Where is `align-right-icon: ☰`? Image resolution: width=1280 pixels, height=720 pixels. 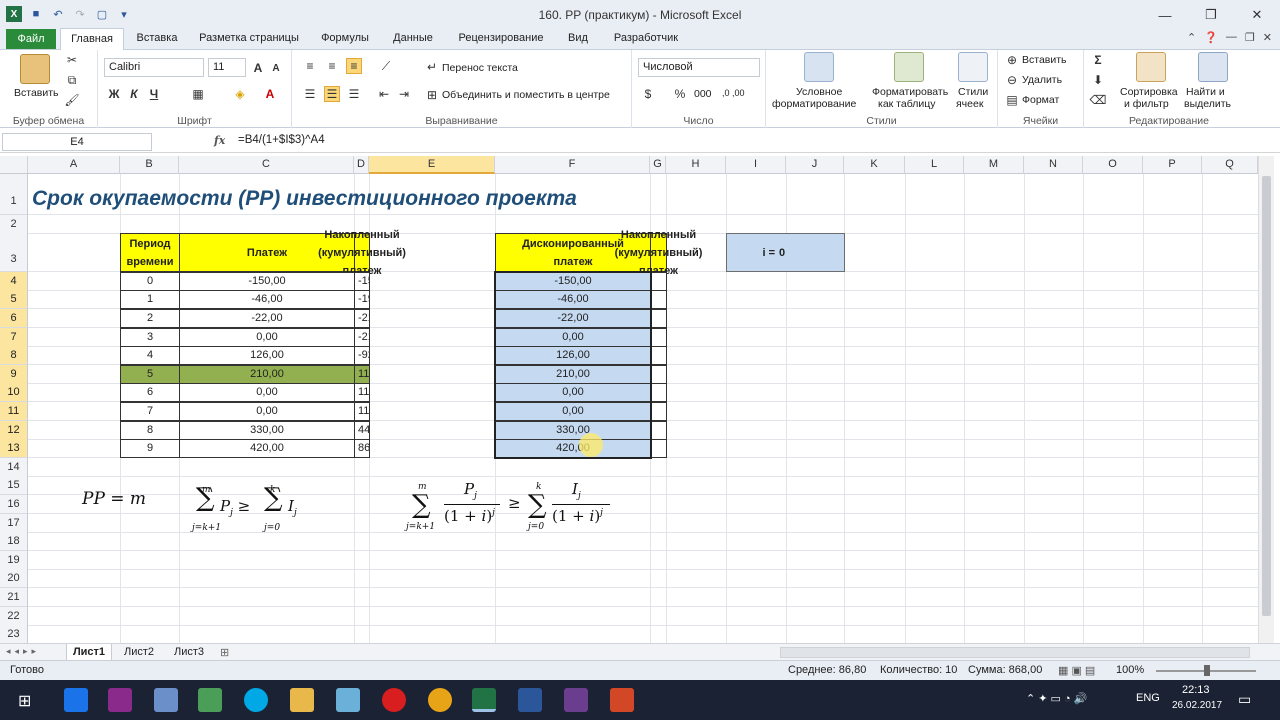 align-right-icon: ☰ is located at coordinates (354, 94).